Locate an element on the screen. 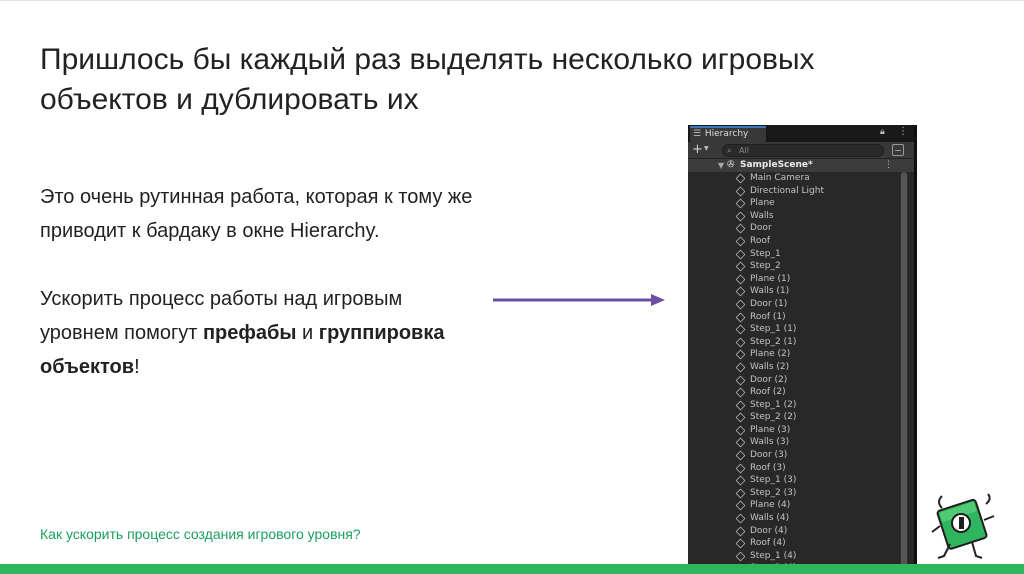  hierarchy-item: Step_1 (3) is located at coordinates (795, 480).